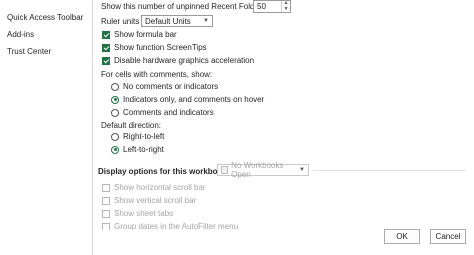 The image size is (474, 255). Describe the element at coordinates (225, 170) in the screenshot. I see `workbook-icon` at that location.